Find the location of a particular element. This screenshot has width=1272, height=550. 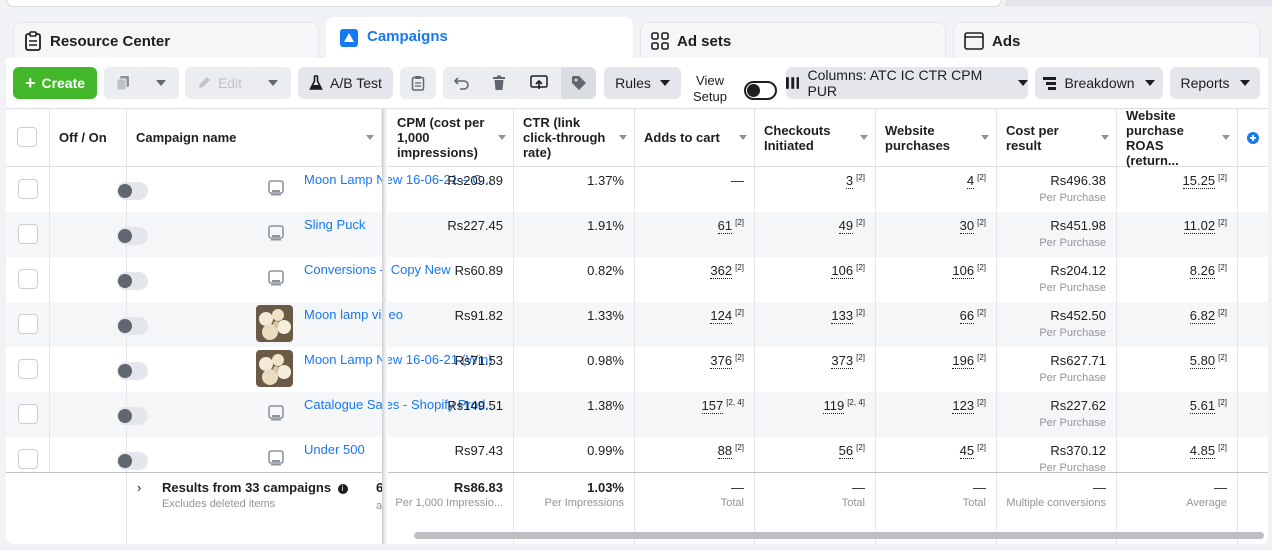

value-pur: 106 is located at coordinates (963, 271).